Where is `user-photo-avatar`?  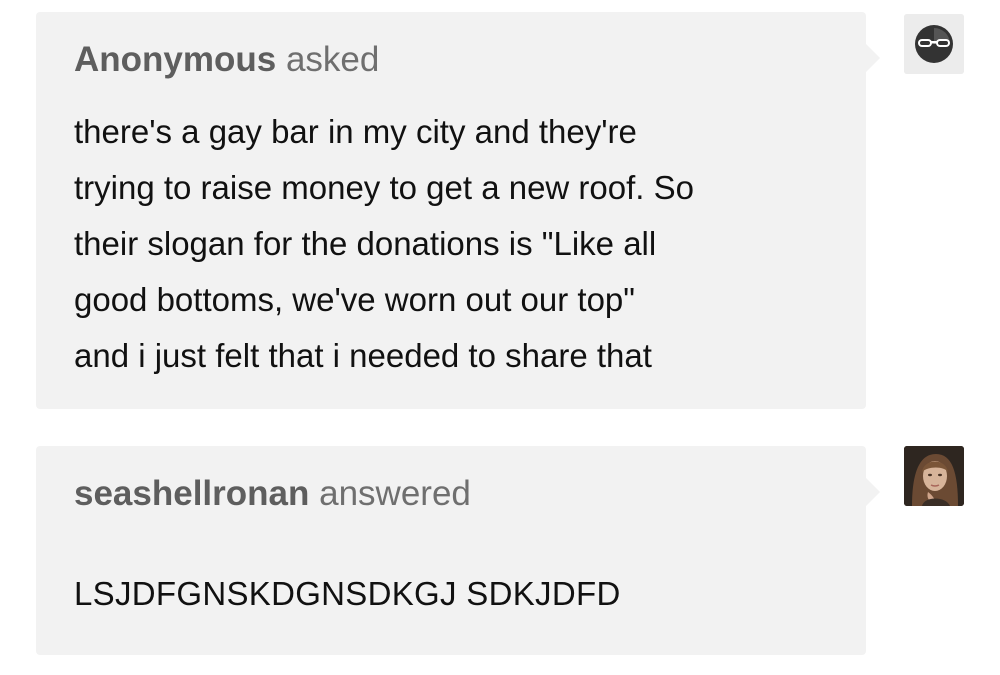
user-photo-avatar is located at coordinates (934, 476).